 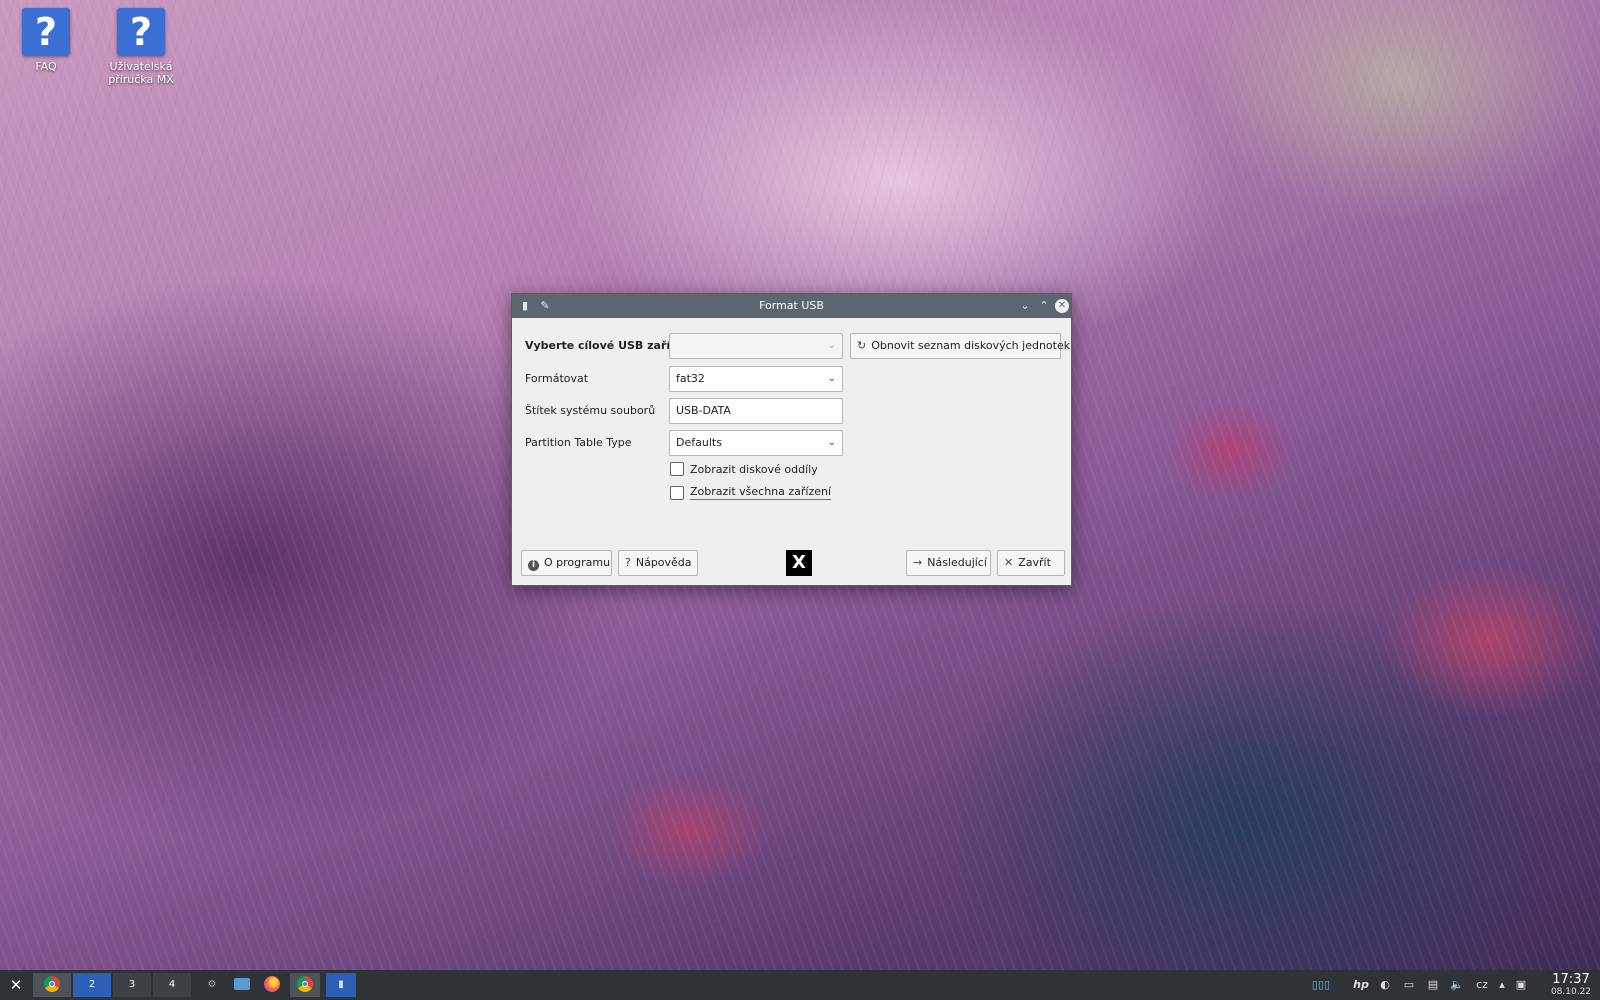 I want to click on mx-logo-icon: X, so click(x=799, y=563).